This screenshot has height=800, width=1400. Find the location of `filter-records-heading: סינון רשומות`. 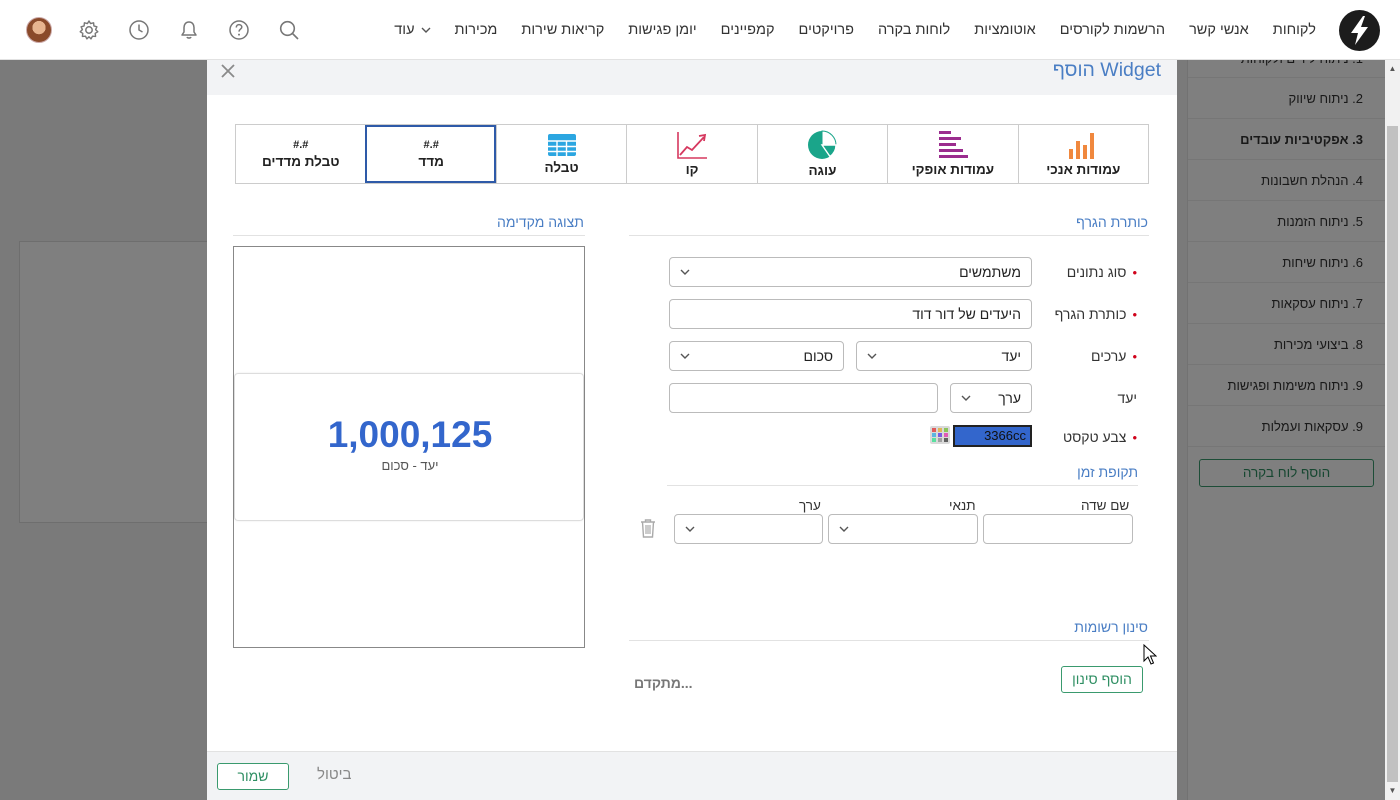

filter-records-heading: סינון רשומות is located at coordinates (1111, 627).